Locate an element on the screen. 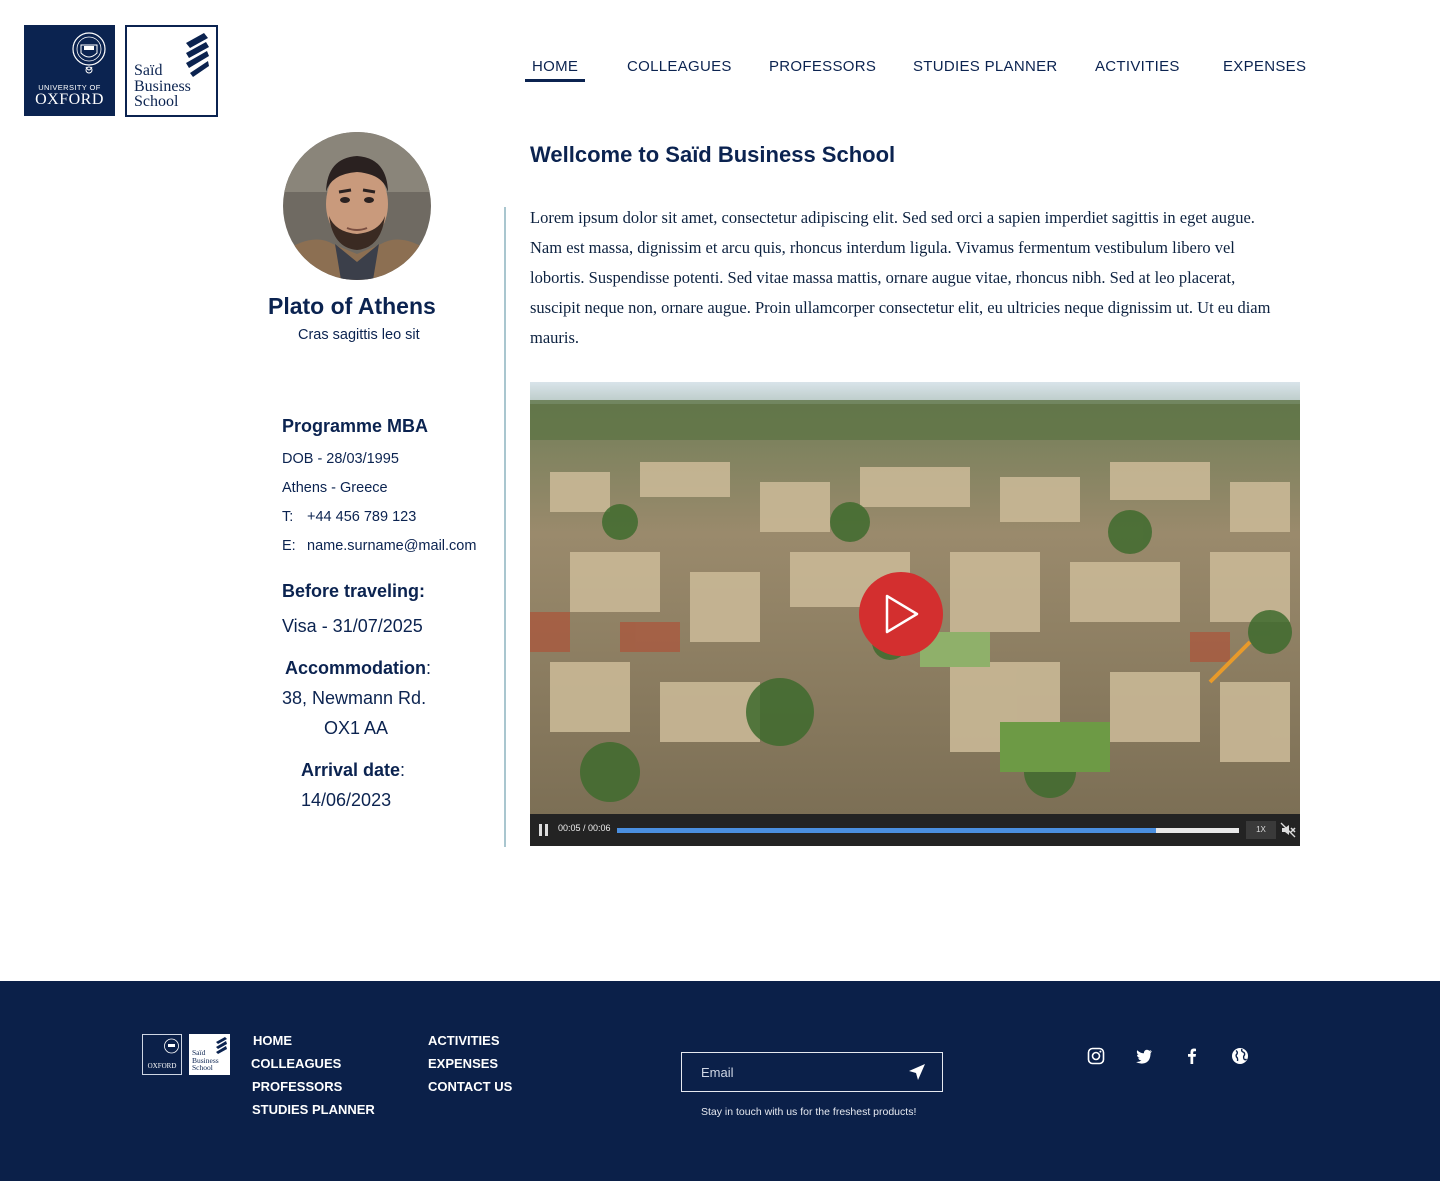 The width and height of the screenshot is (1440, 1181). profile-email-row: E: name.surname@mail.com is located at coordinates (379, 546).